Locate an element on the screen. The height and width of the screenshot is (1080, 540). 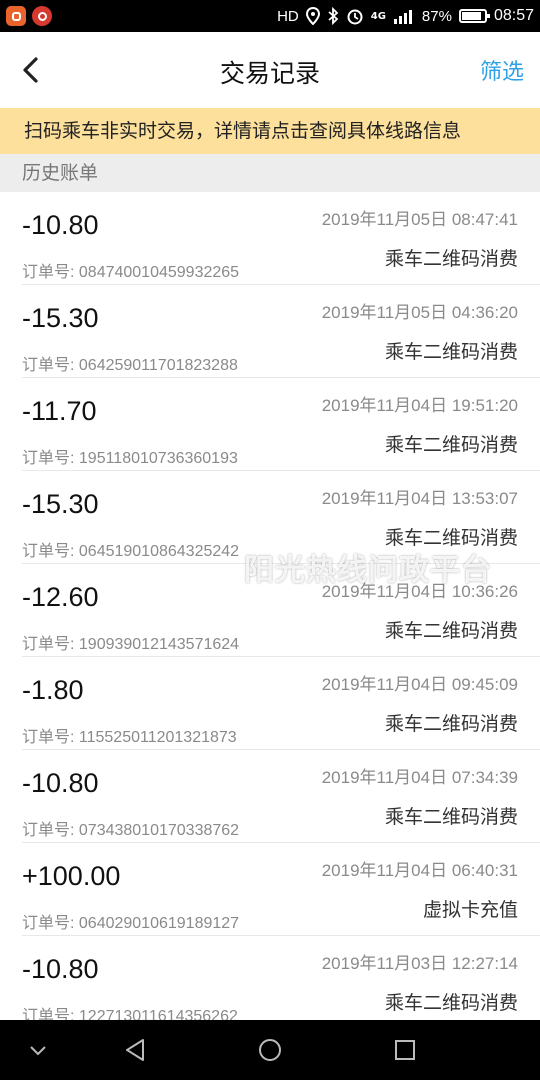
app-header: 交易记录 筛选 is located at coordinates (270, 70).